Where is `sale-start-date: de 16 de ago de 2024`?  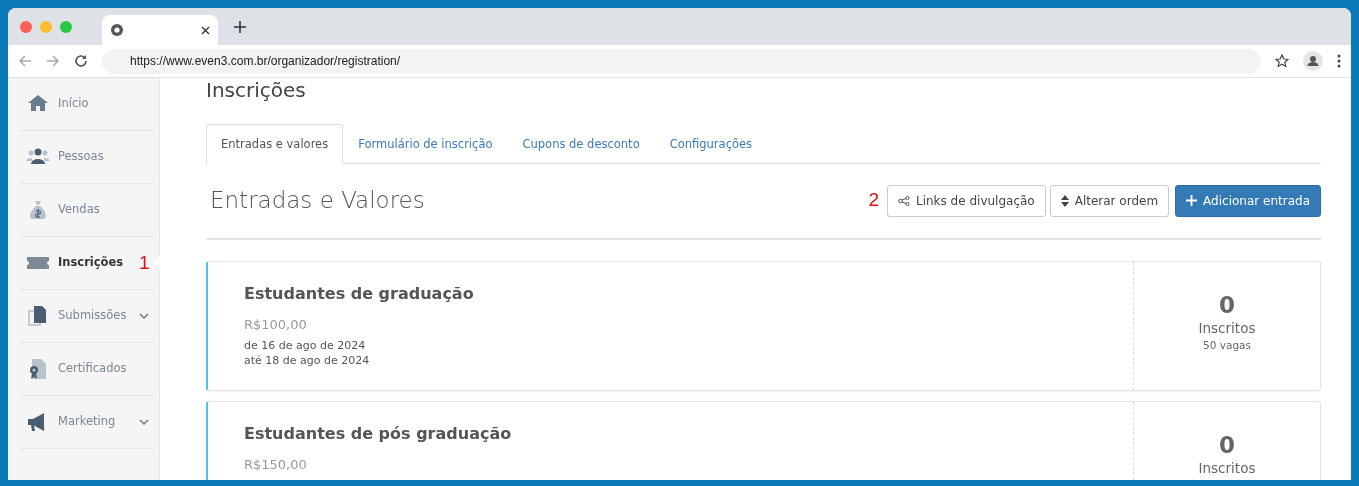
sale-start-date: de 16 de ago de 2024 is located at coordinates (305, 346).